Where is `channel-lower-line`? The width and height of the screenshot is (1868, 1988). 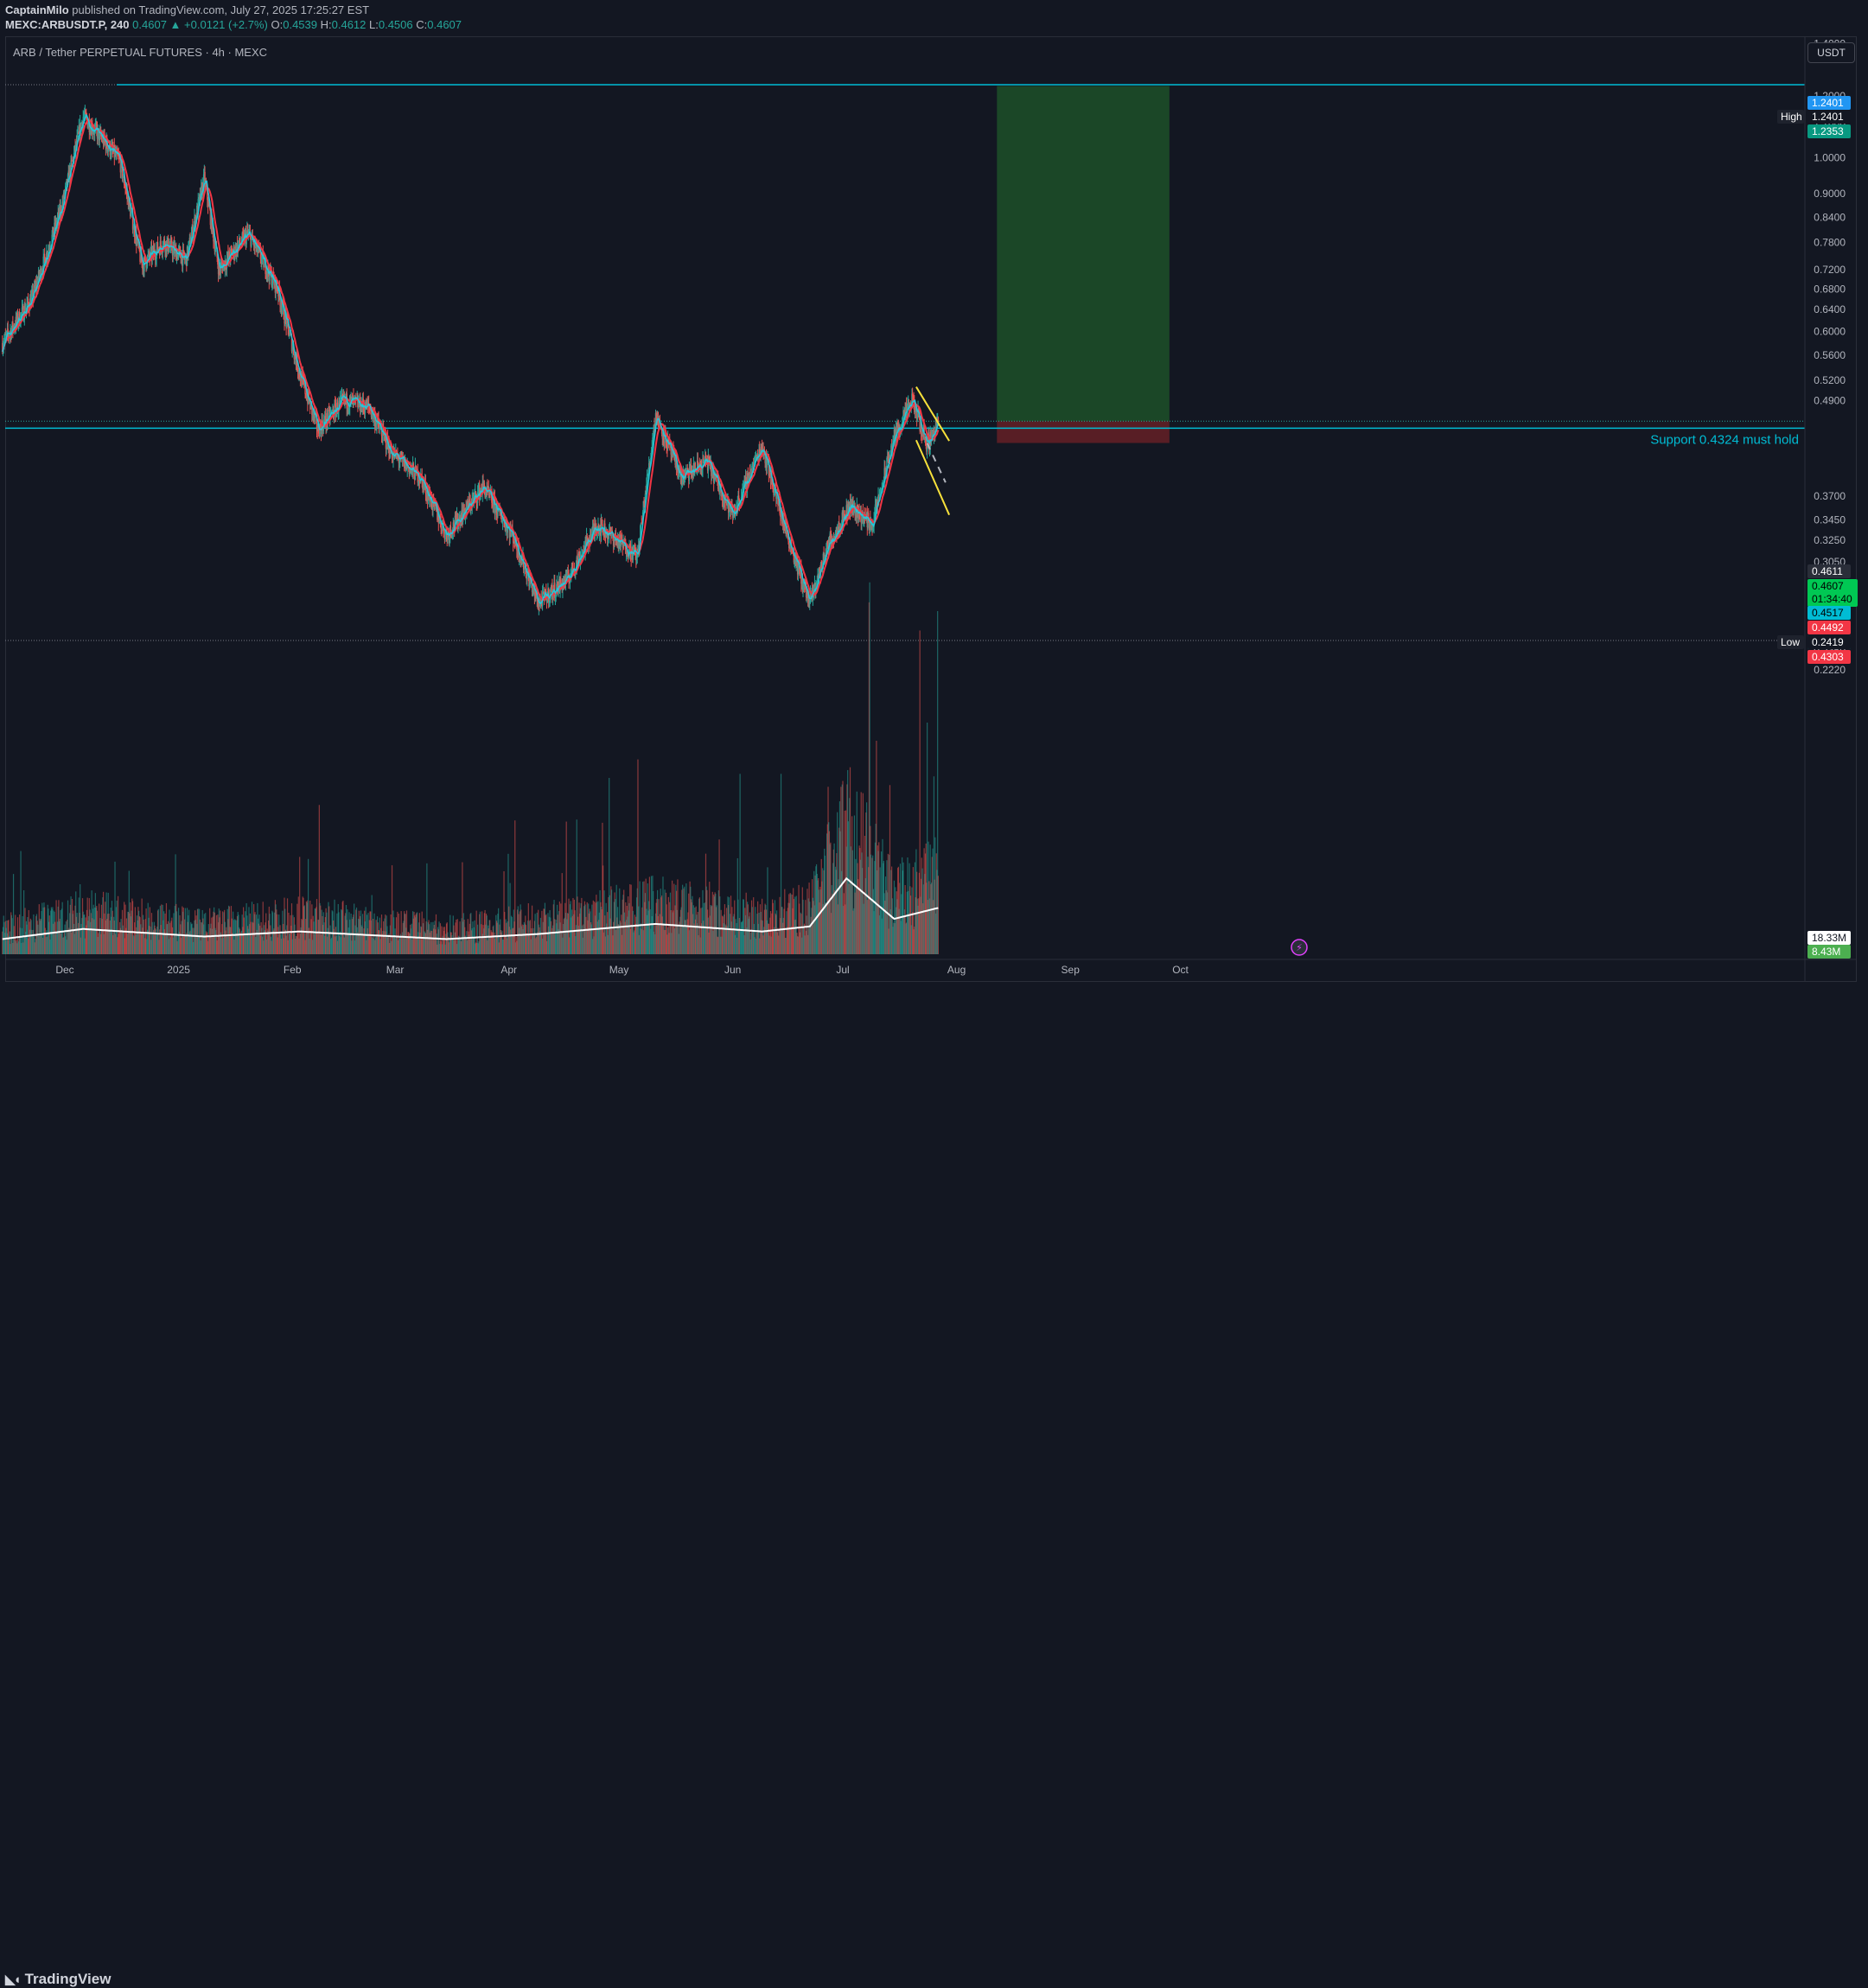
channel-lower-line is located at coordinates (933, 477).